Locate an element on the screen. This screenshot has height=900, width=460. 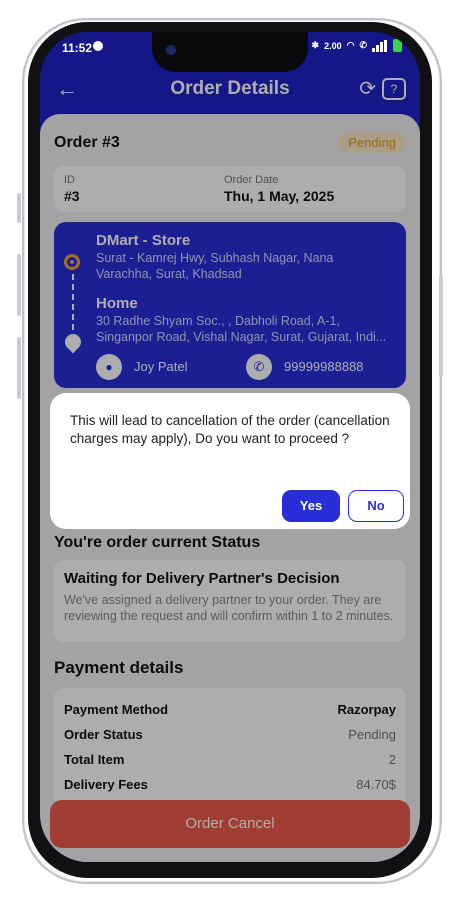
status-time: 11:52 is located at coordinates (77, 48).